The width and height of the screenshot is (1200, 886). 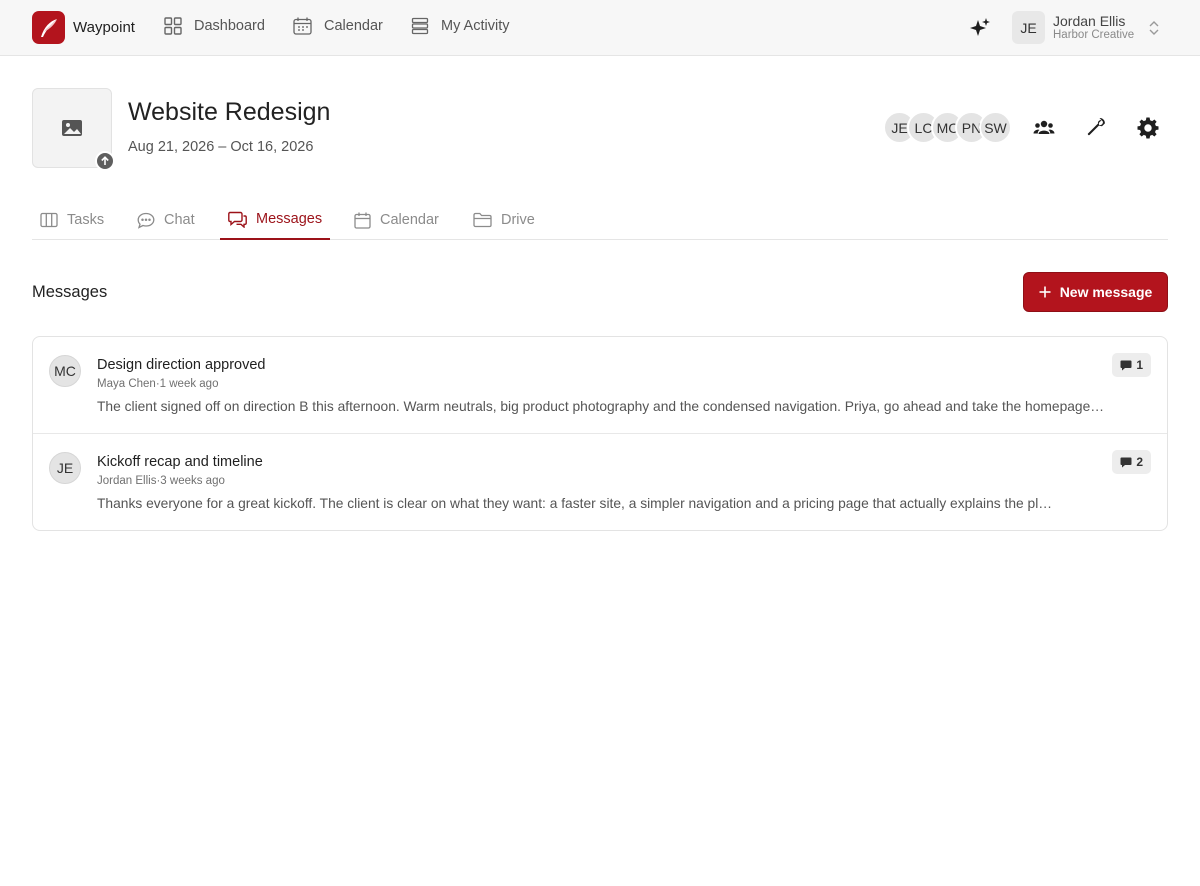 I want to click on member-avatar: SW, so click(x=995, y=127).